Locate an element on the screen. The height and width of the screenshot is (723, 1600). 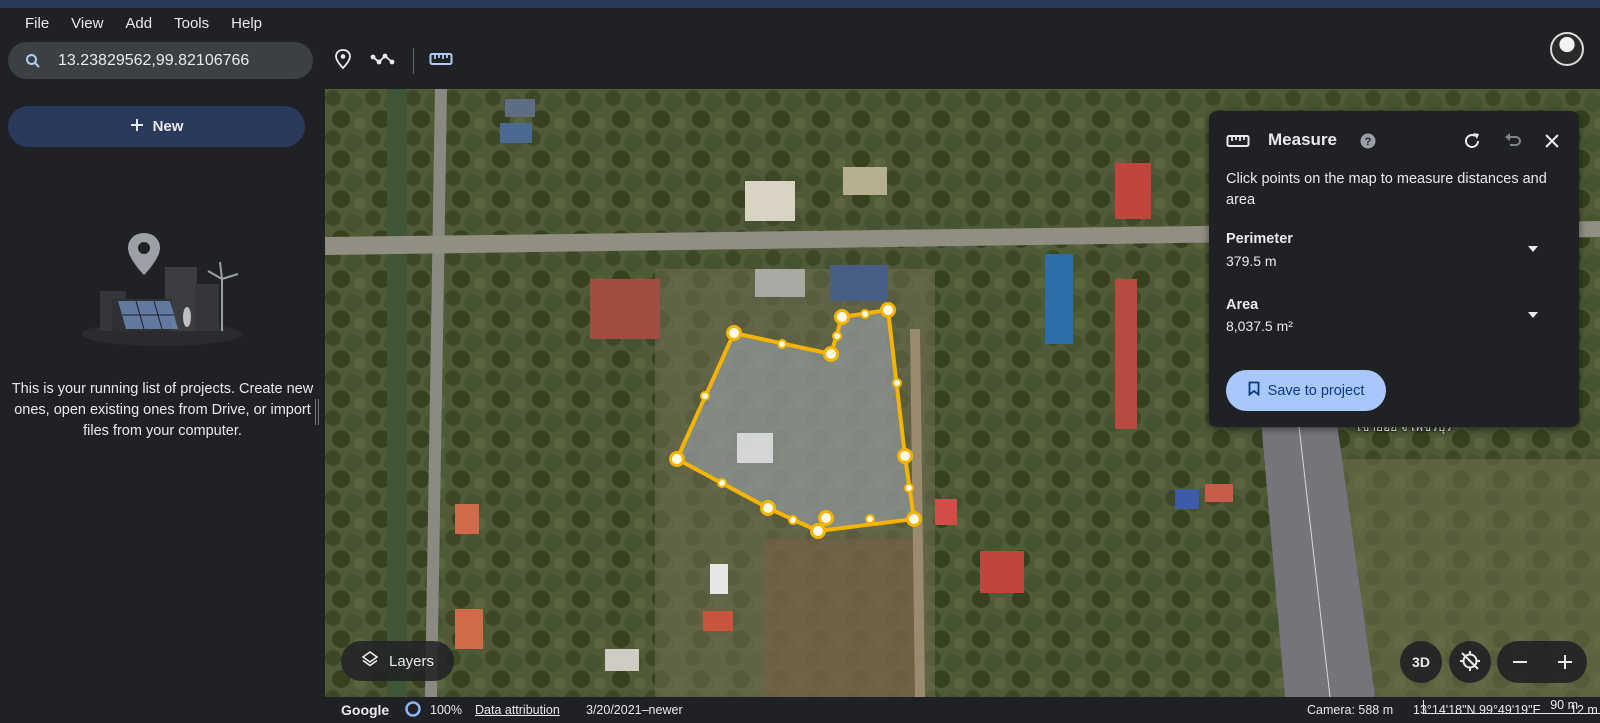
layers-button: Layers is located at coordinates (397, 661).